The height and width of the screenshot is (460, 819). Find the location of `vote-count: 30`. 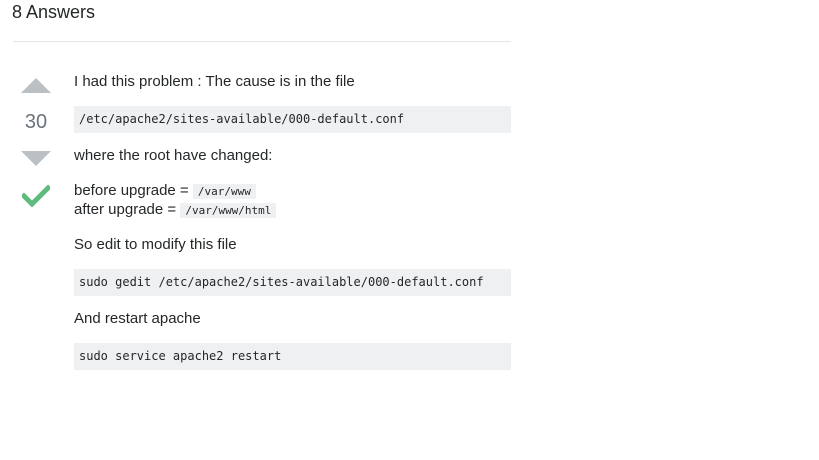

vote-count: 30 is located at coordinates (36, 122).